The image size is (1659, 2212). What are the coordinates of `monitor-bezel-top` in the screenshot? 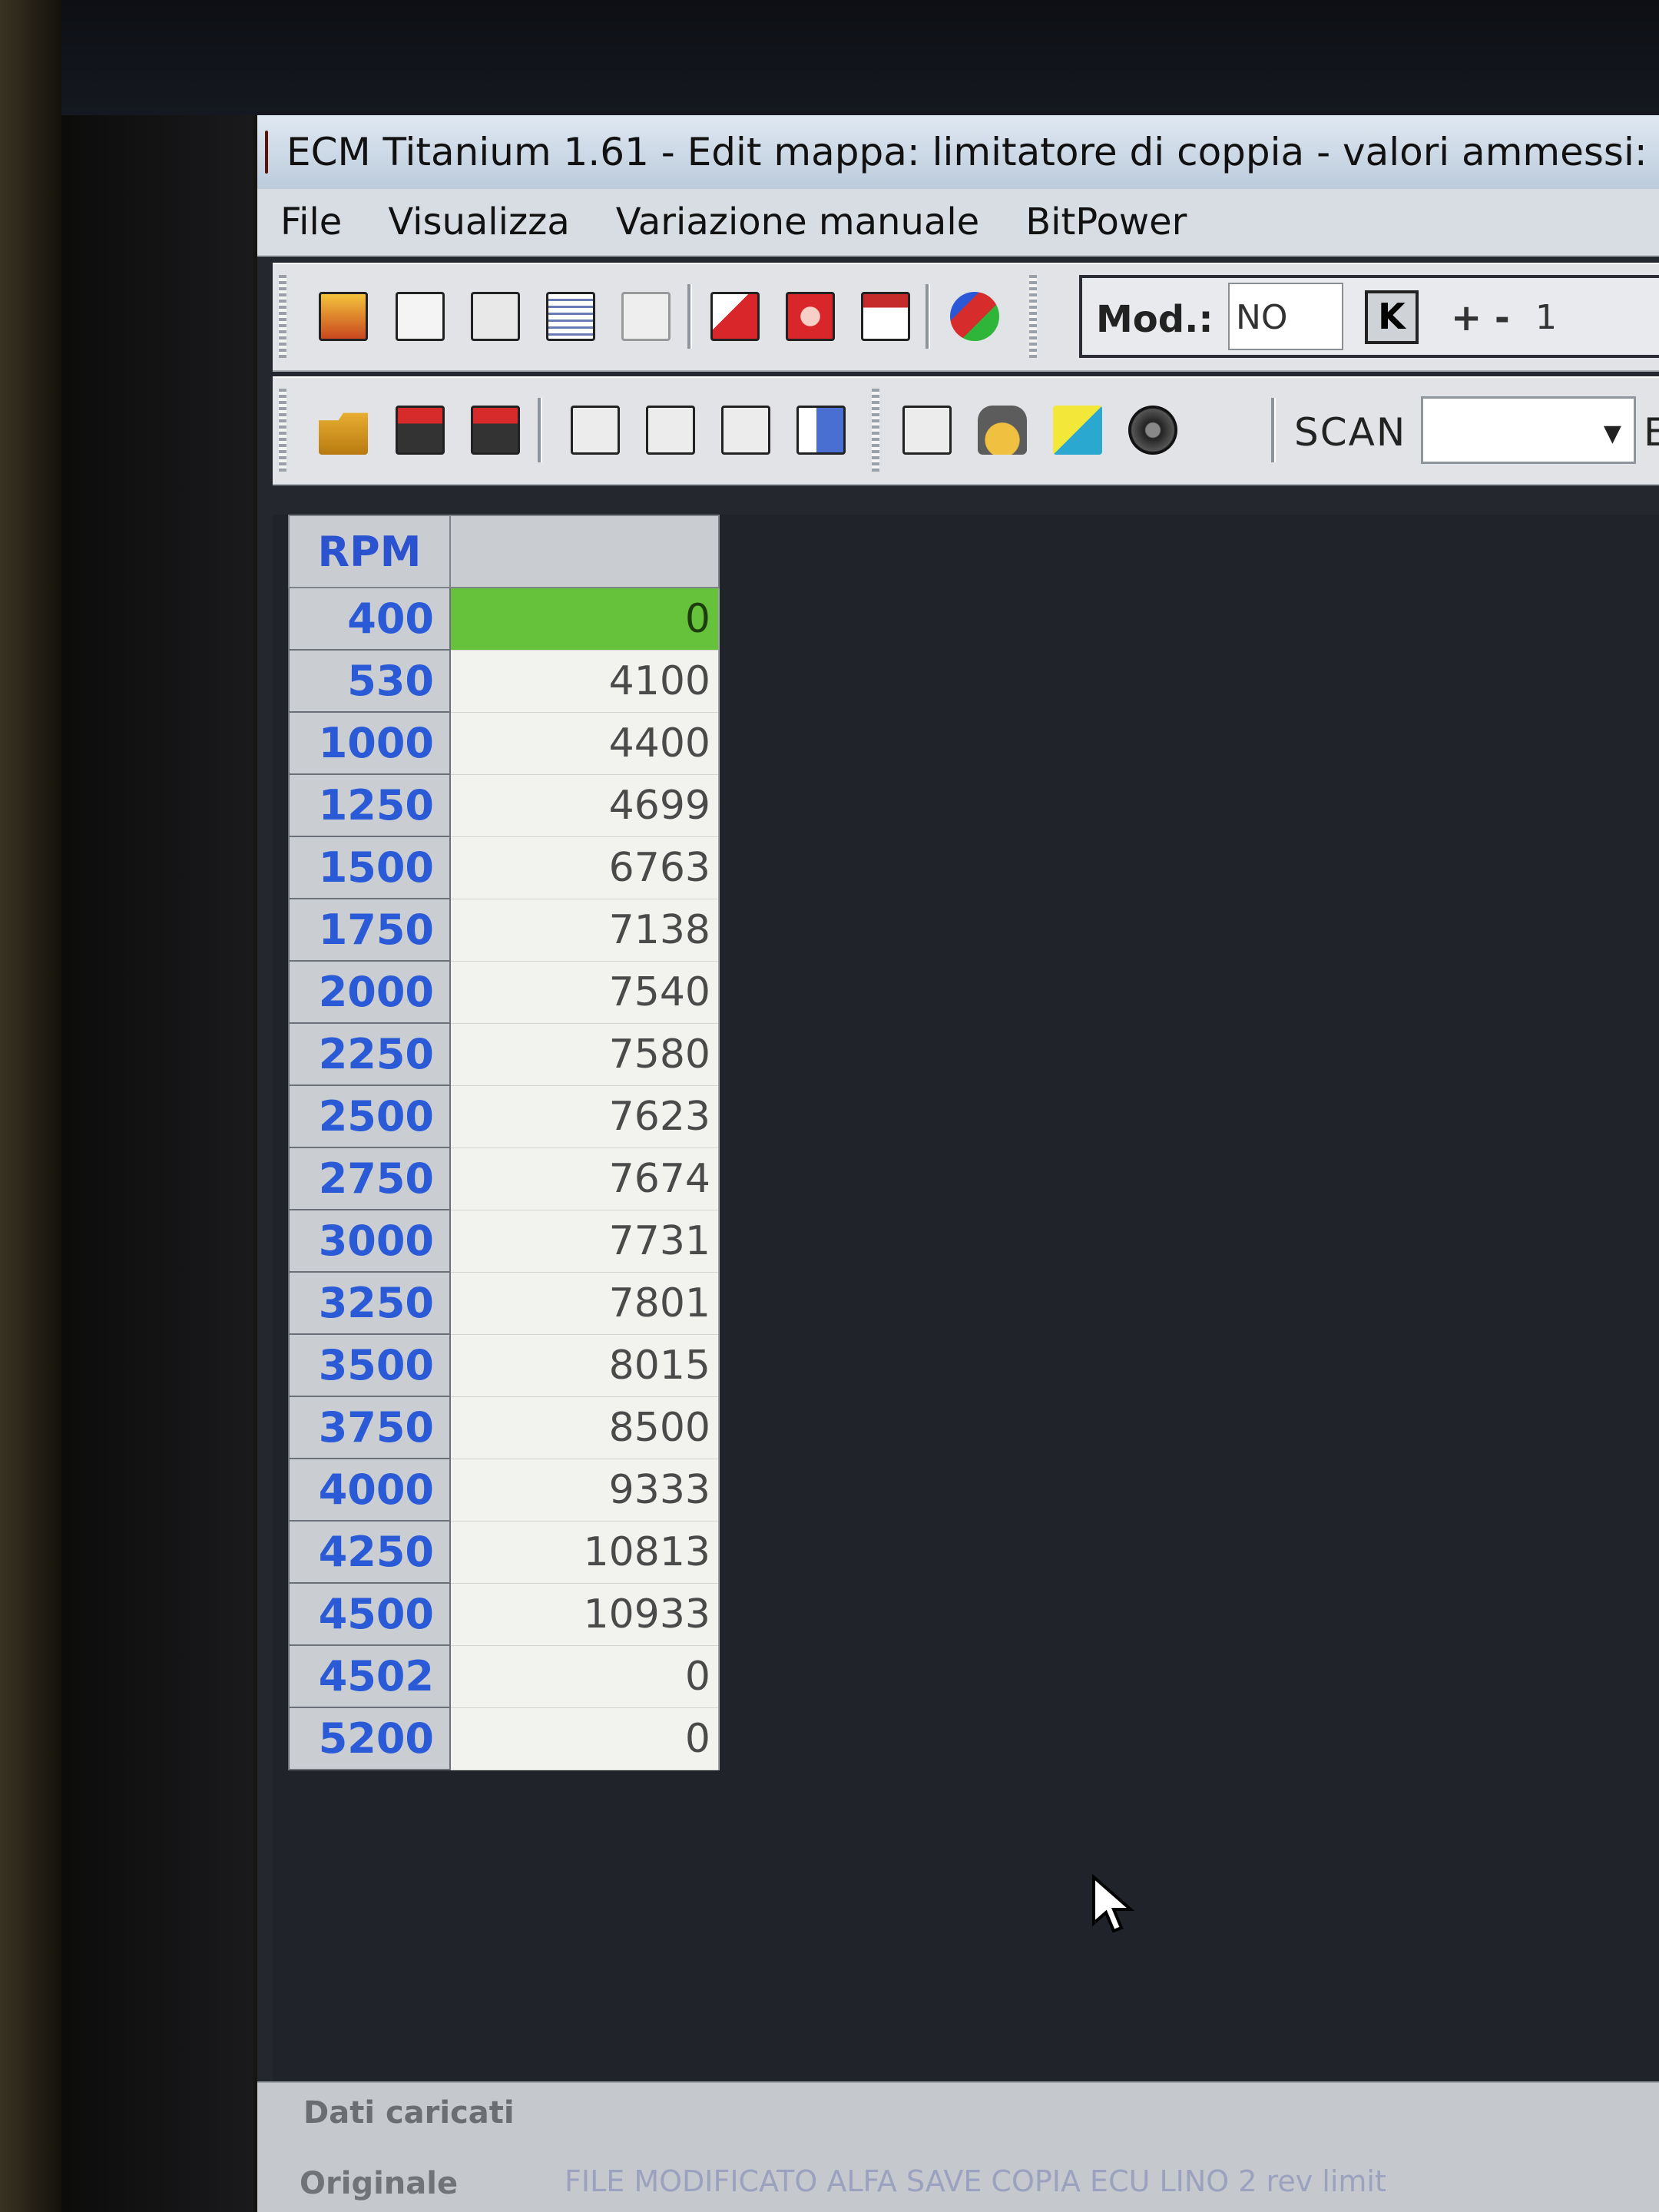 It's located at (829, 58).